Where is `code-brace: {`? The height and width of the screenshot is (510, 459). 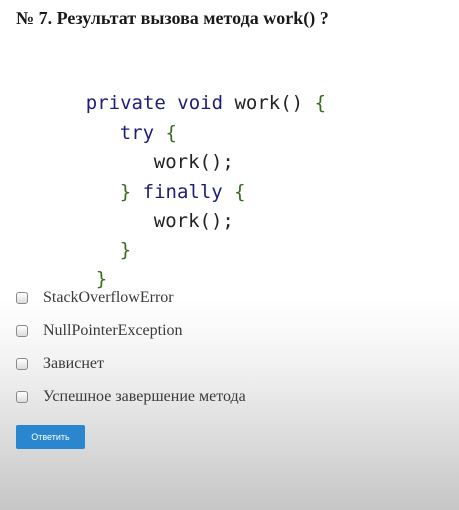
code-brace: { is located at coordinates (320, 103).